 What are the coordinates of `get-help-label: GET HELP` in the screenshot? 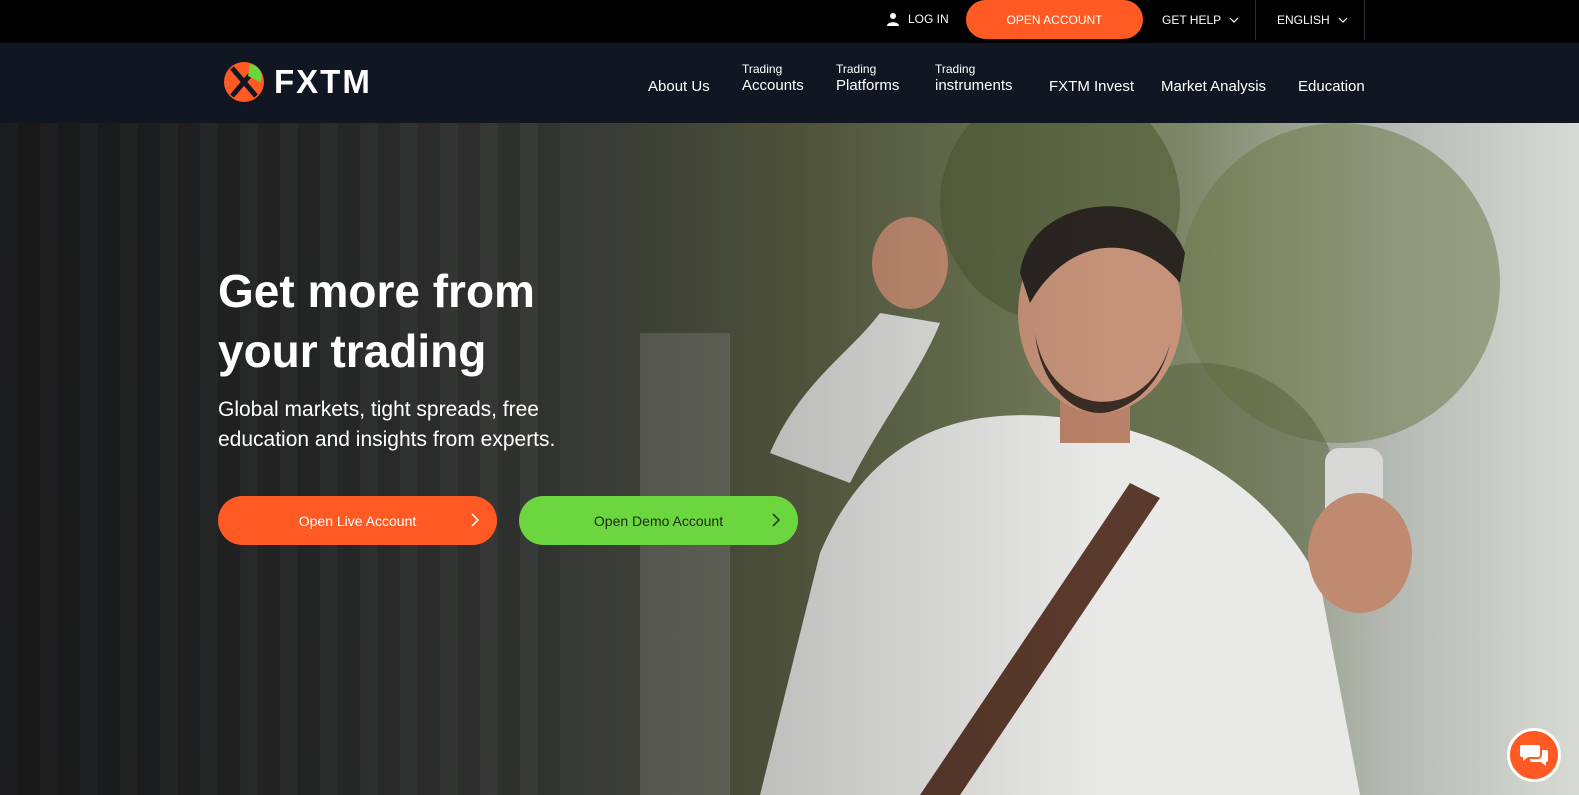 It's located at (1192, 19).